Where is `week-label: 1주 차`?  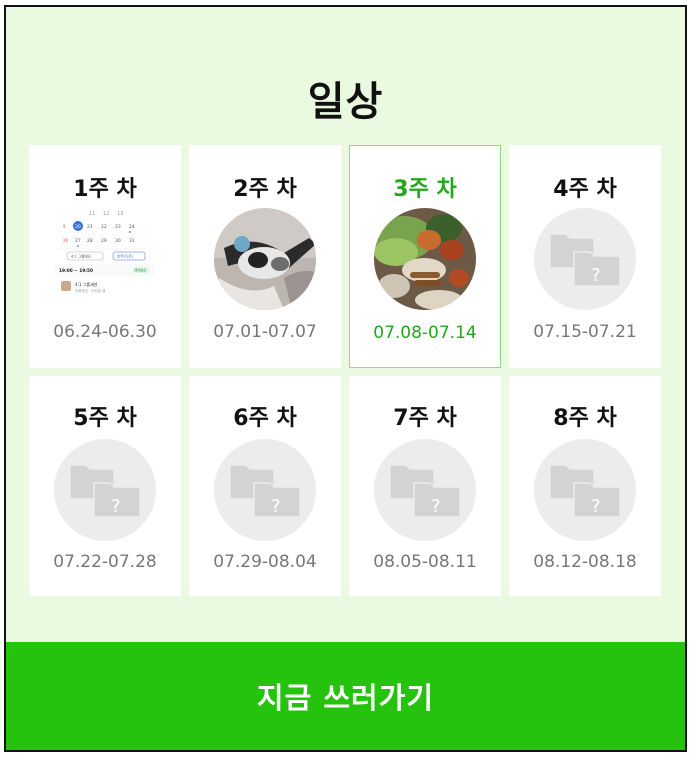
week-label: 1주 차 is located at coordinates (105, 189).